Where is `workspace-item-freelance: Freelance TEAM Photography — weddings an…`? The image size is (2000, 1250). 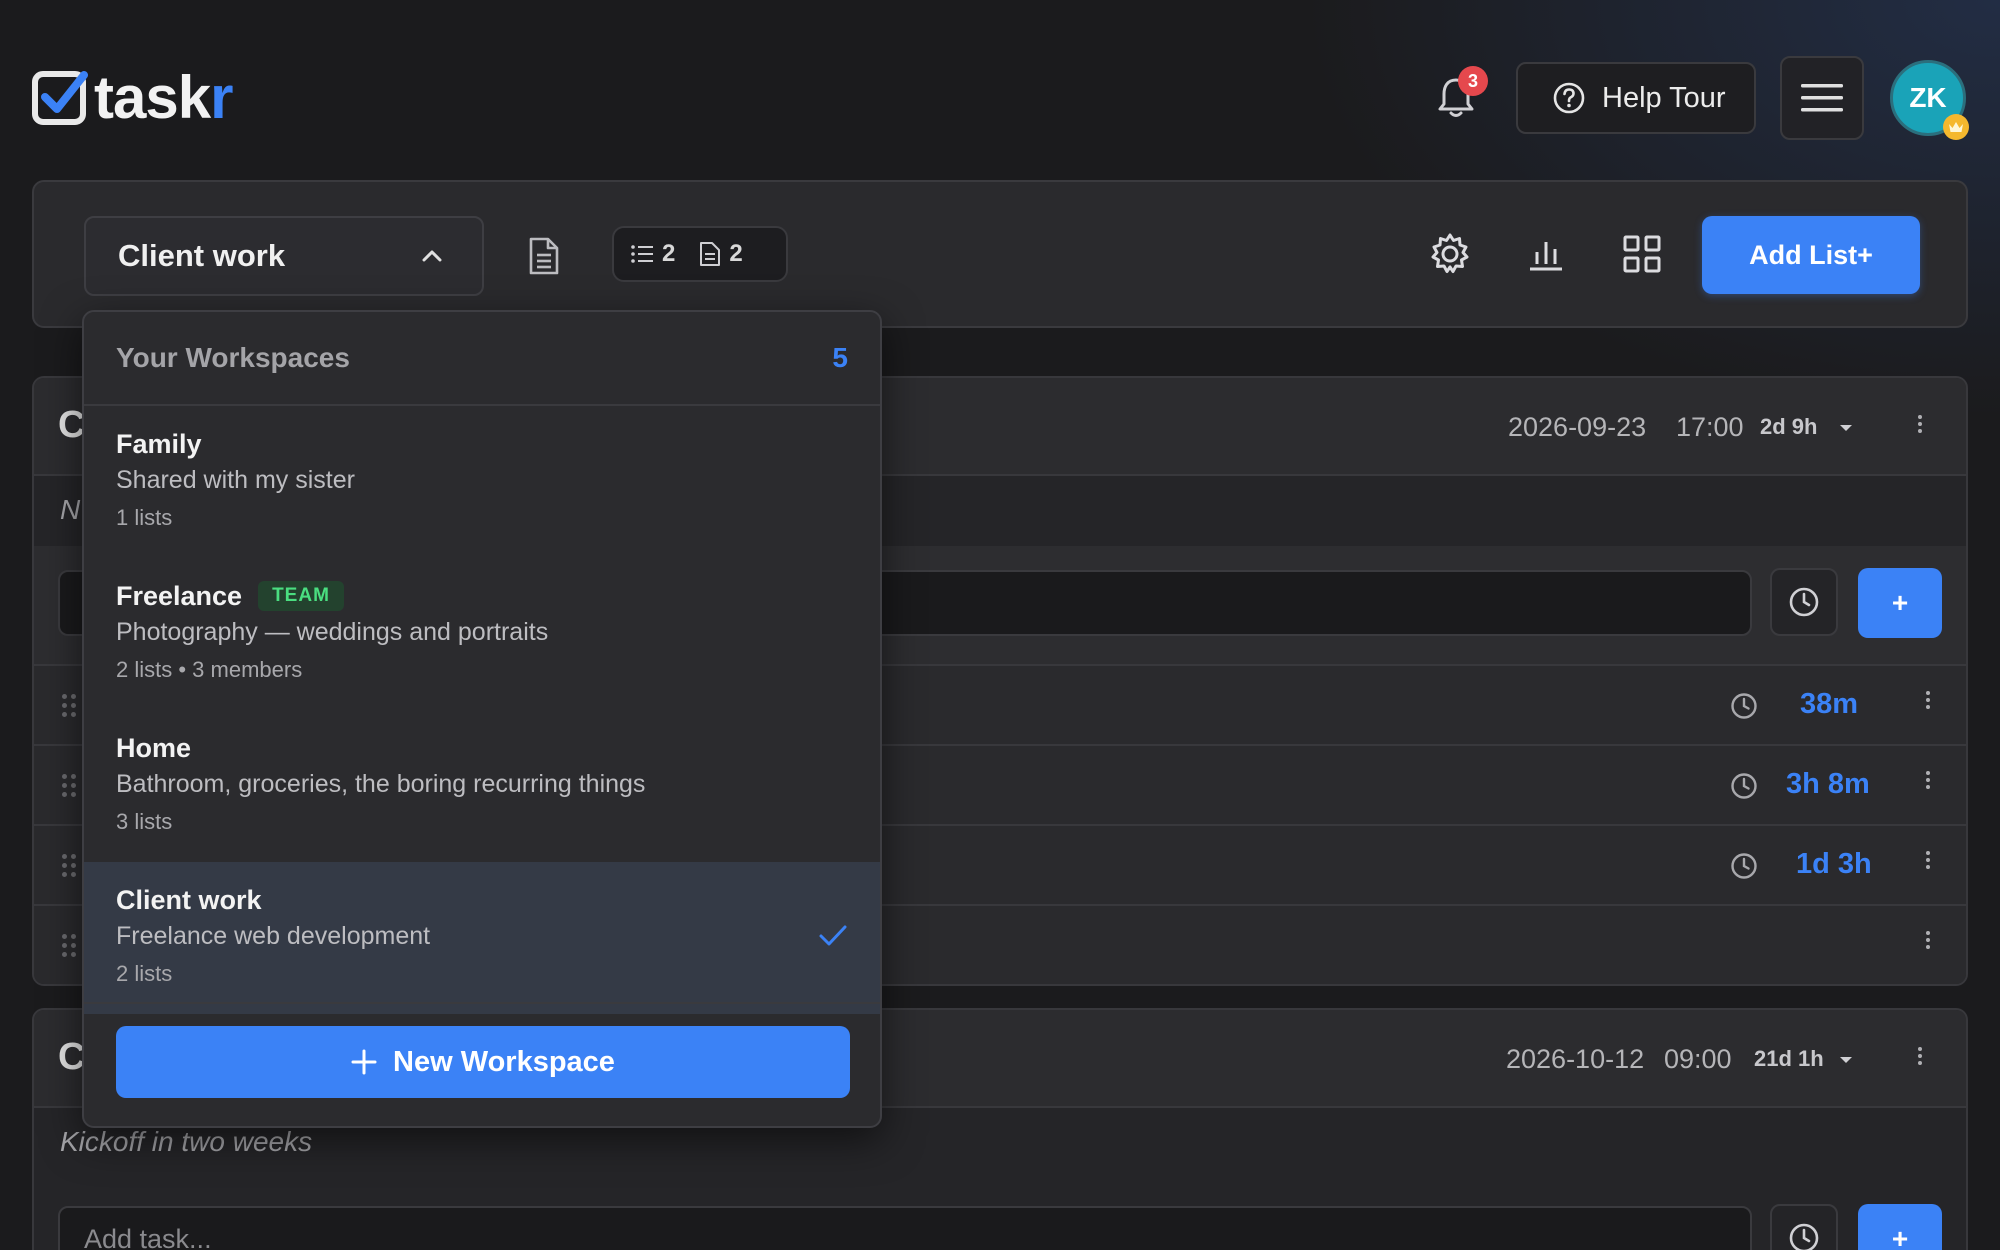
workspace-item-freelance: Freelance TEAM Photography — weddings an… is located at coordinates (482, 634).